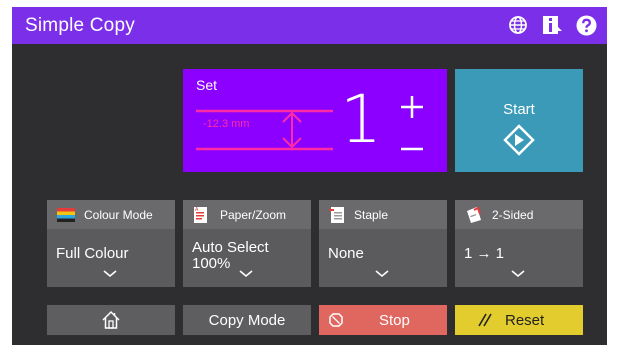  I want to click on title-icons, so click(552, 25).